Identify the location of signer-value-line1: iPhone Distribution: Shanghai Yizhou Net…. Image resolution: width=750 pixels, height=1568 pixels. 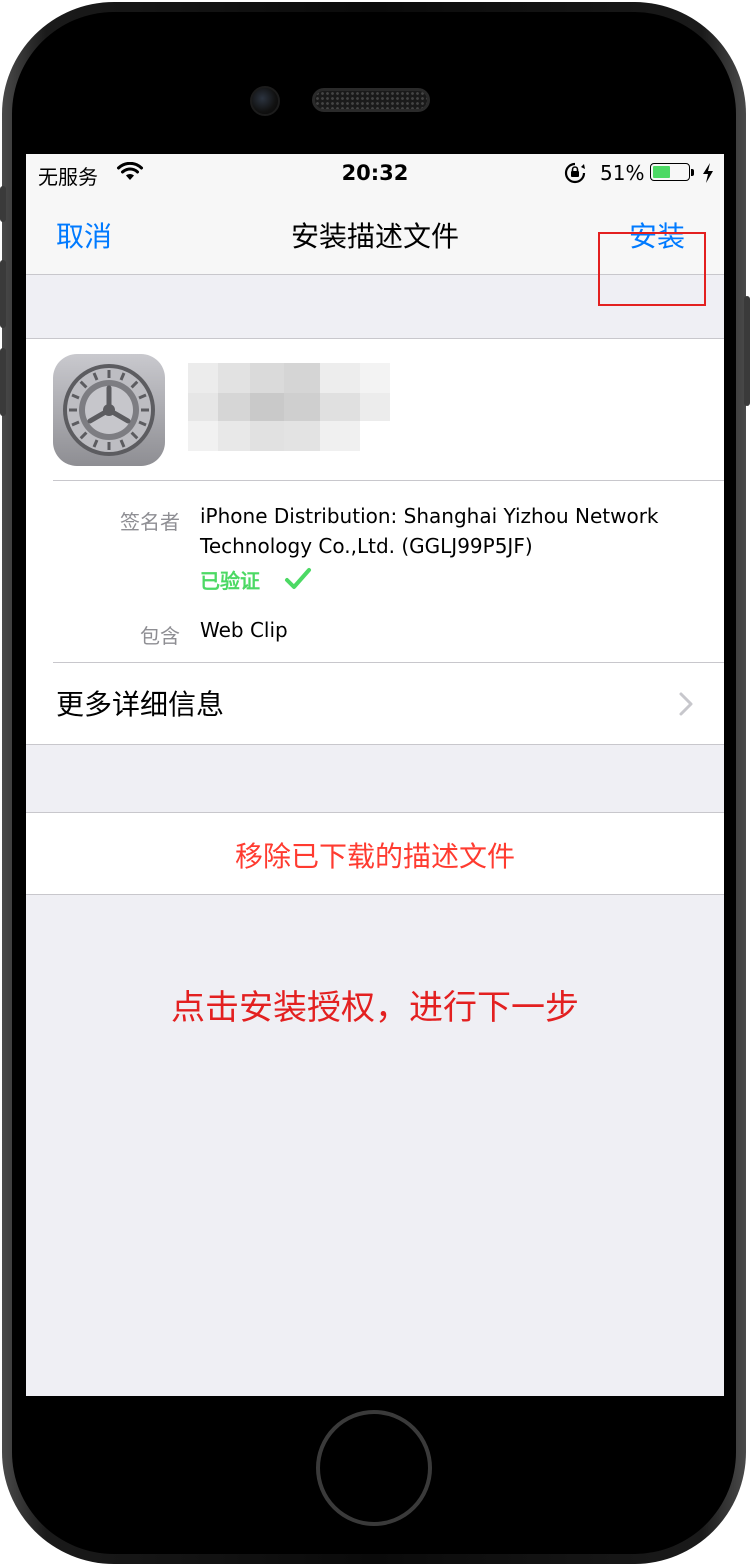
(429, 516).